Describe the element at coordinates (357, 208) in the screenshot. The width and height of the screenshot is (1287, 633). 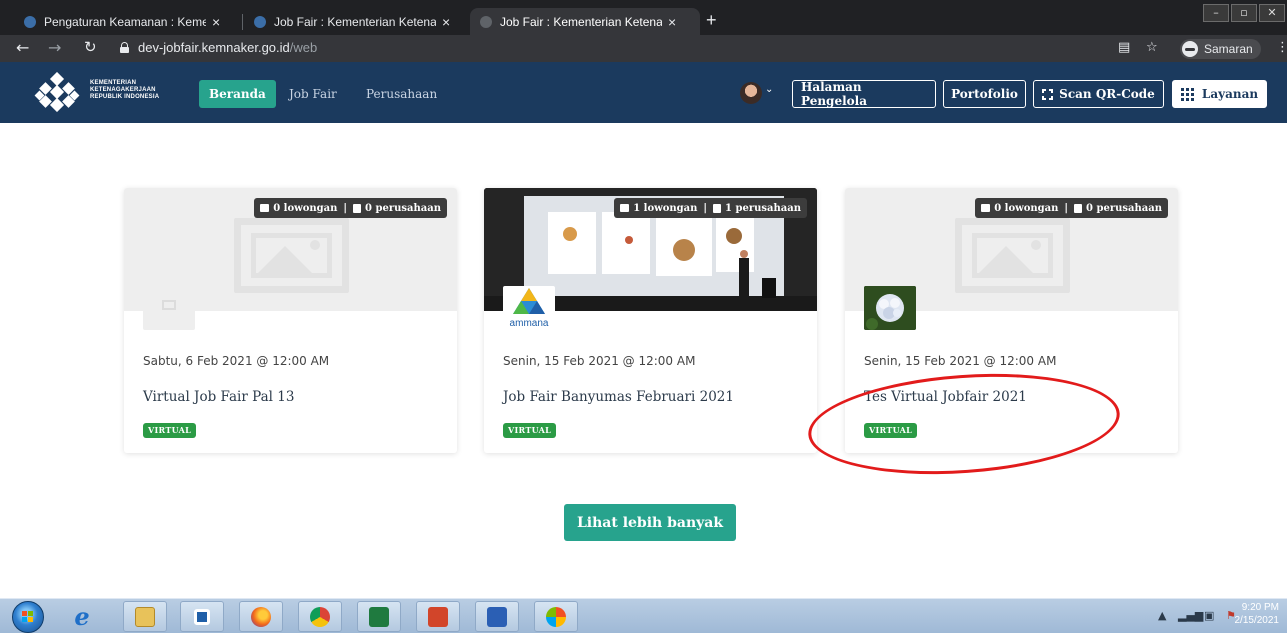
I see `building-icon` at that location.